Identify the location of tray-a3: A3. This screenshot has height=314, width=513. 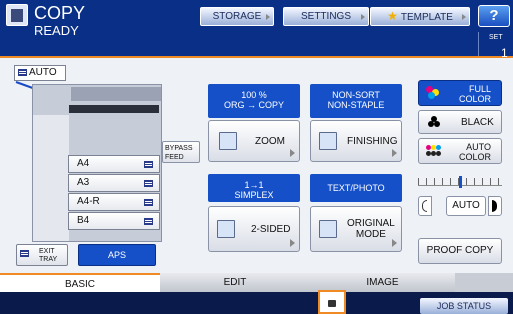
(114, 183).